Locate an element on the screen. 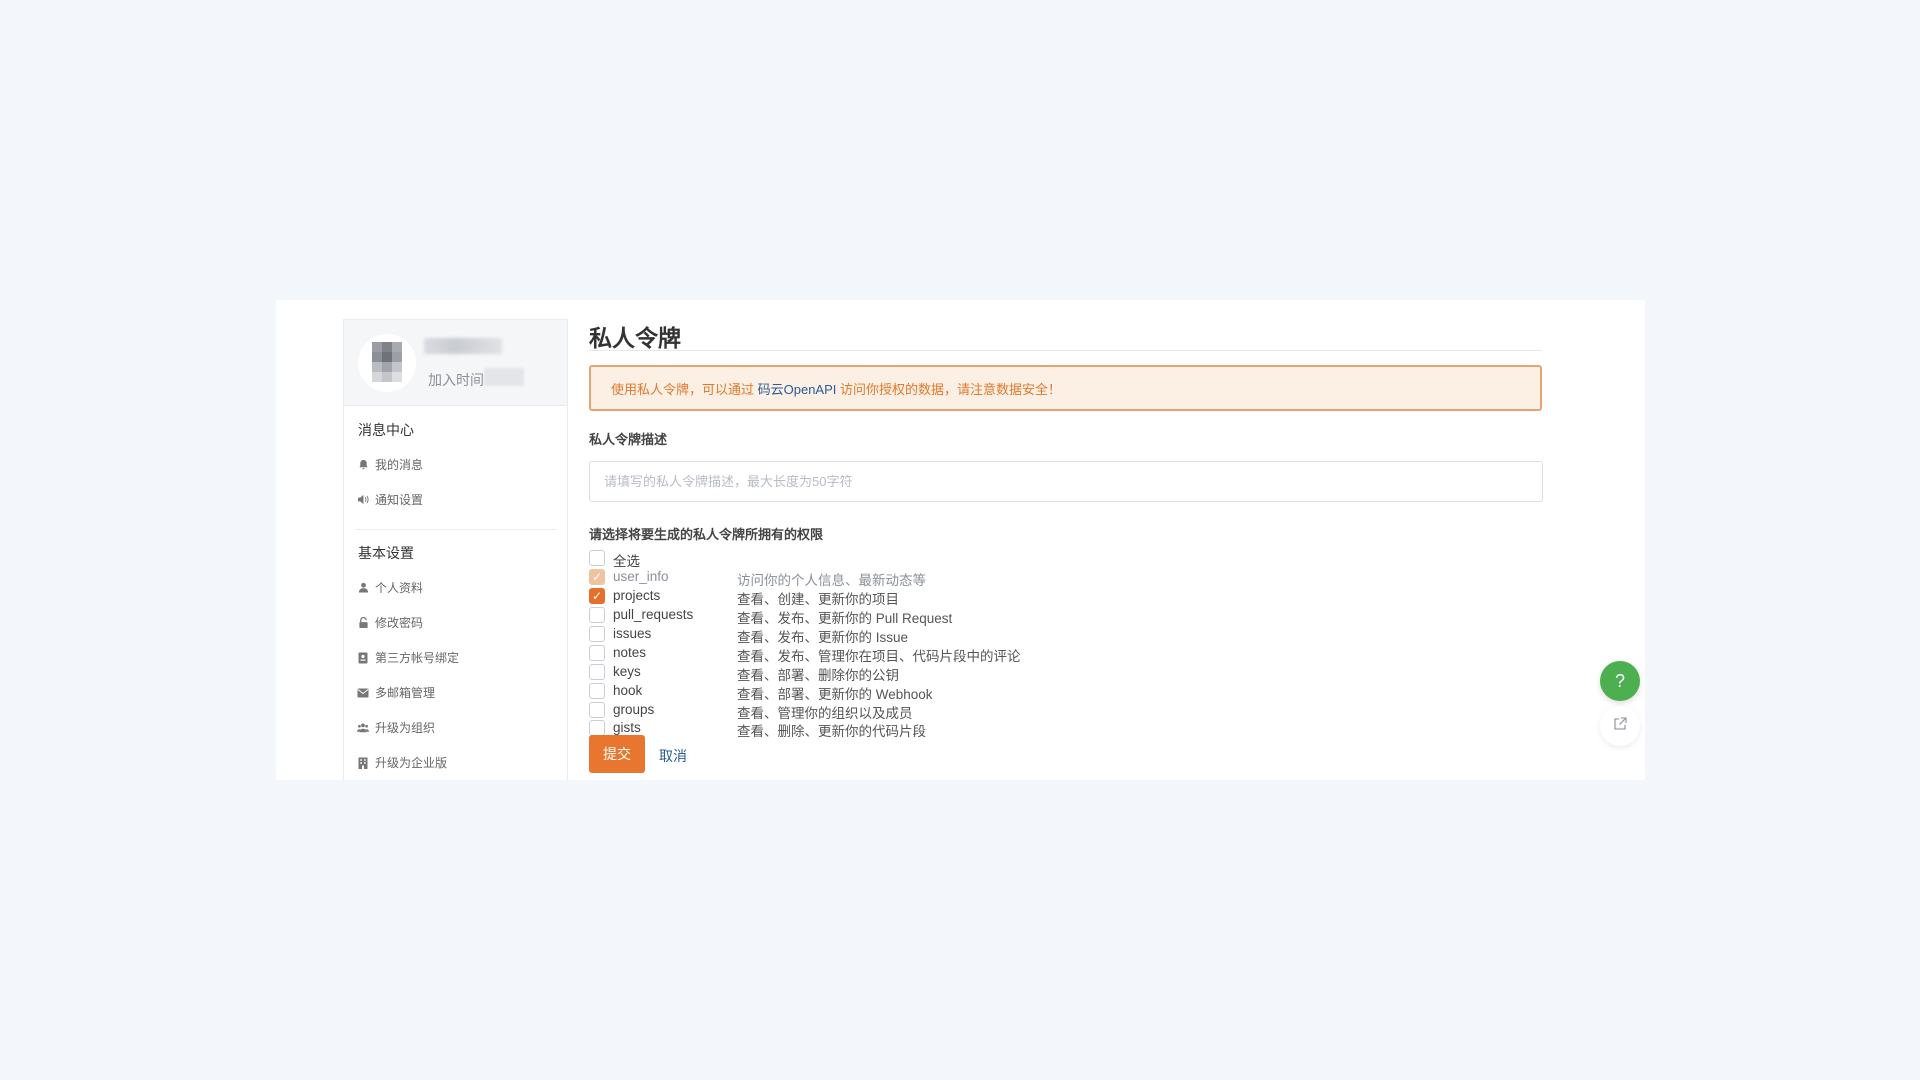 The image size is (1920, 1080). permission-name: pull_requests is located at coordinates (653, 614).